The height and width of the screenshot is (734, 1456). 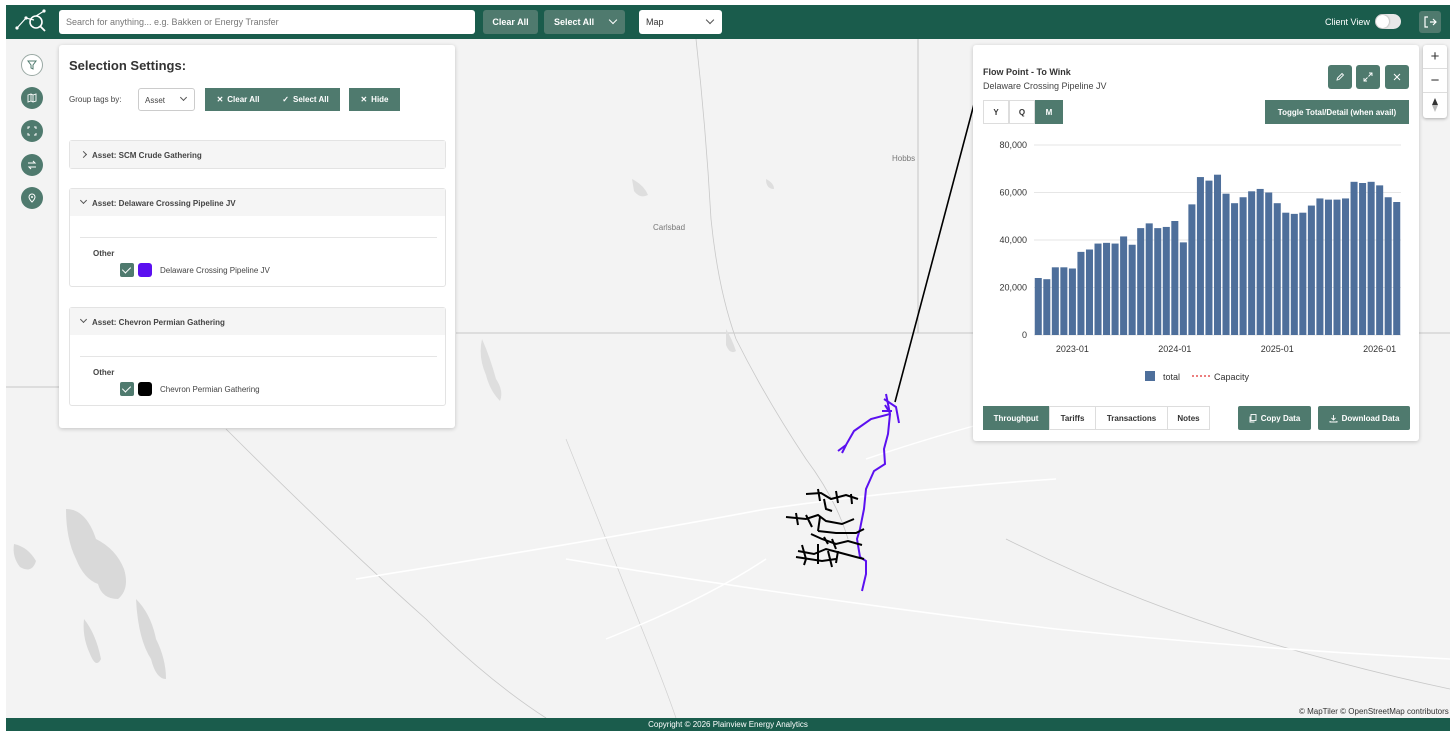 What do you see at coordinates (1150, 376) in the screenshot?
I see `legend-swatch-total` at bounding box center [1150, 376].